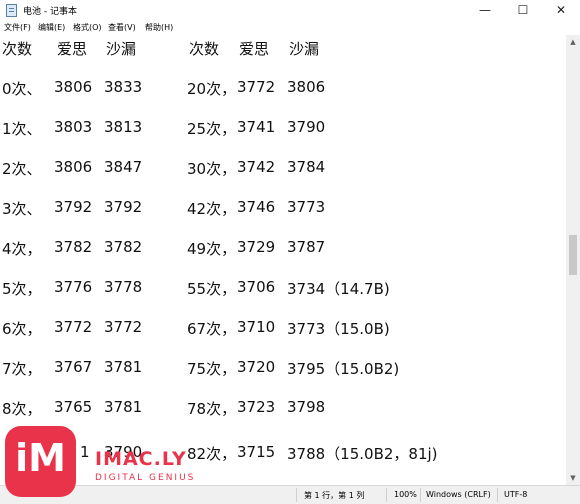 This screenshot has width=580, height=504. I want to click on text-cell: 3795（15.0B2), so click(343, 369).